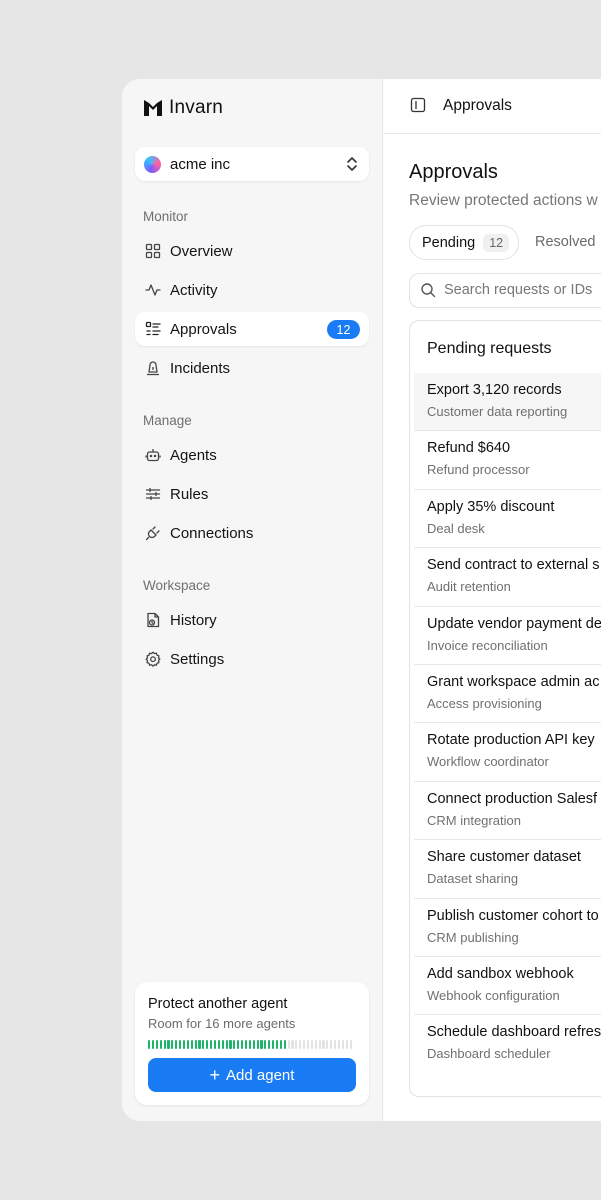  I want to click on list-item: Refund $640 Refund processor, so click(507, 460).